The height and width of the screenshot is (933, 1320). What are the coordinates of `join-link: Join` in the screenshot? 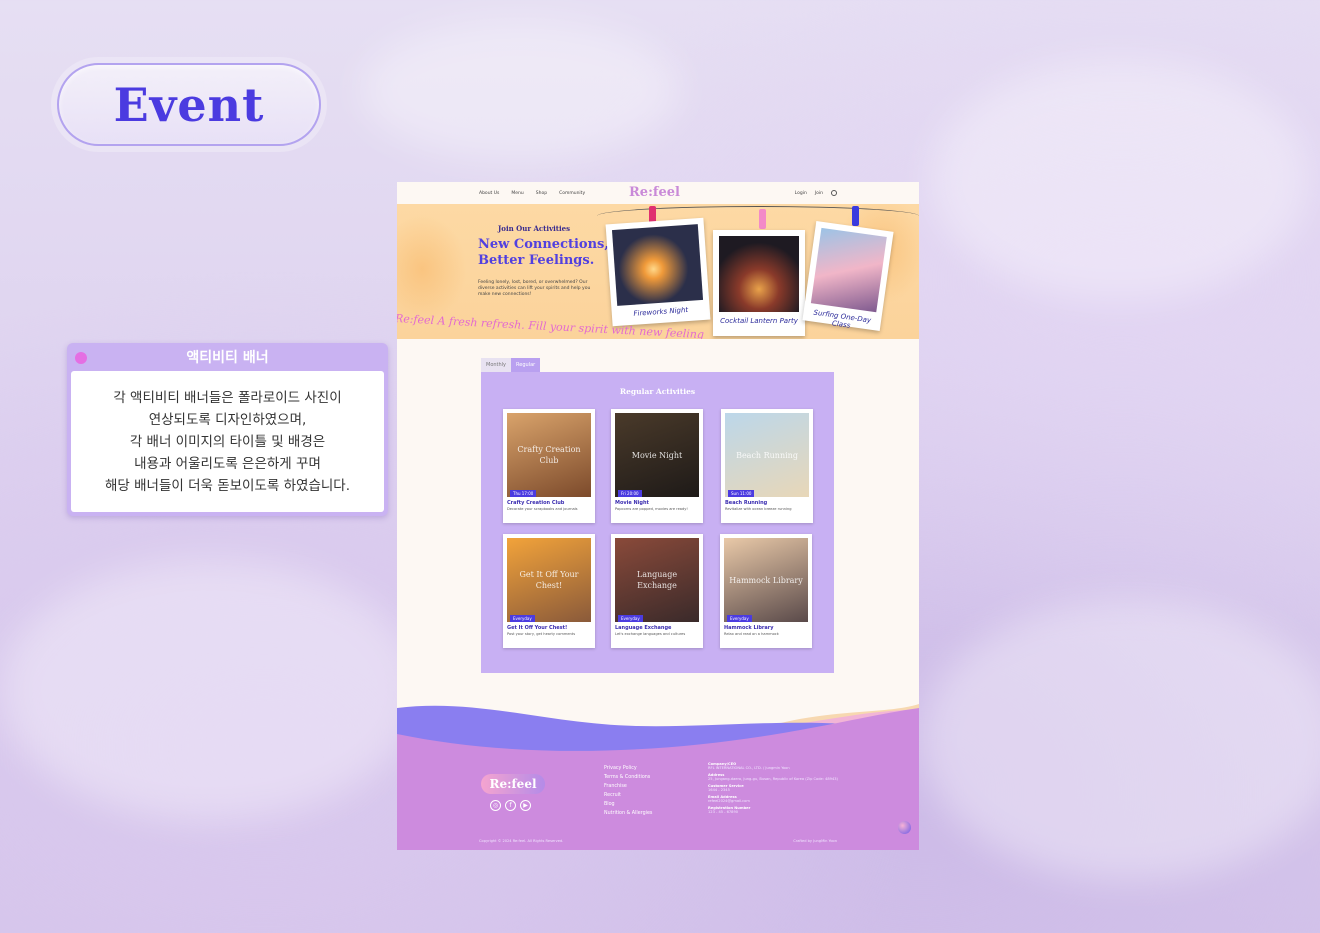 It's located at (819, 193).